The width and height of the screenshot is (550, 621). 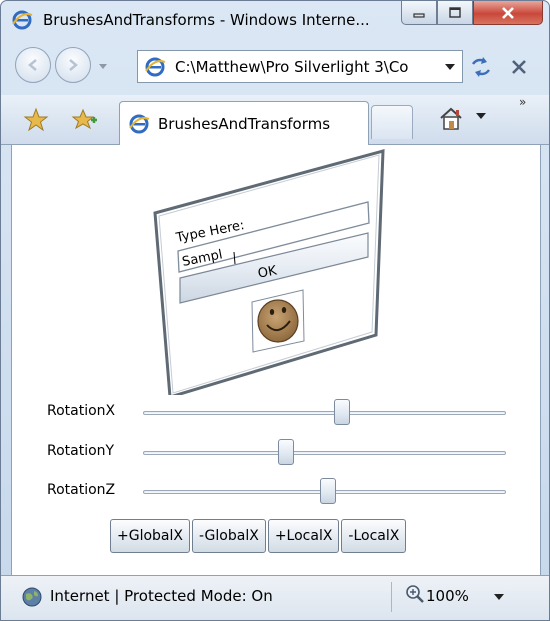 What do you see at coordinates (275, 597) in the screenshot?
I see `status-bar: Internet | Protected Mode: On 100%` at bounding box center [275, 597].